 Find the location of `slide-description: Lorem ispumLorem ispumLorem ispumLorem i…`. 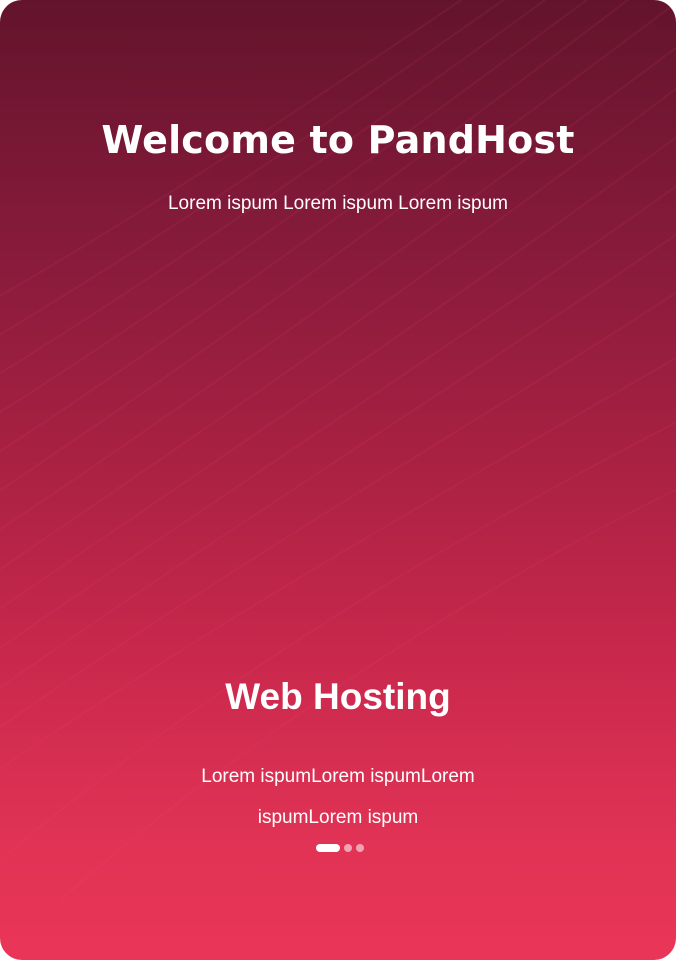

slide-description: Lorem ispumLorem ispumLorem ispumLorem i… is located at coordinates (338, 797).